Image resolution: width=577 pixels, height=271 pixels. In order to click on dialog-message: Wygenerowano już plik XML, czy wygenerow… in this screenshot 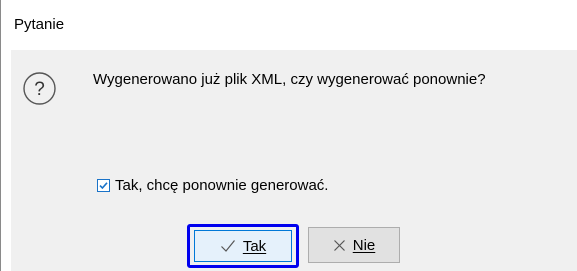, I will do `click(289, 79)`.